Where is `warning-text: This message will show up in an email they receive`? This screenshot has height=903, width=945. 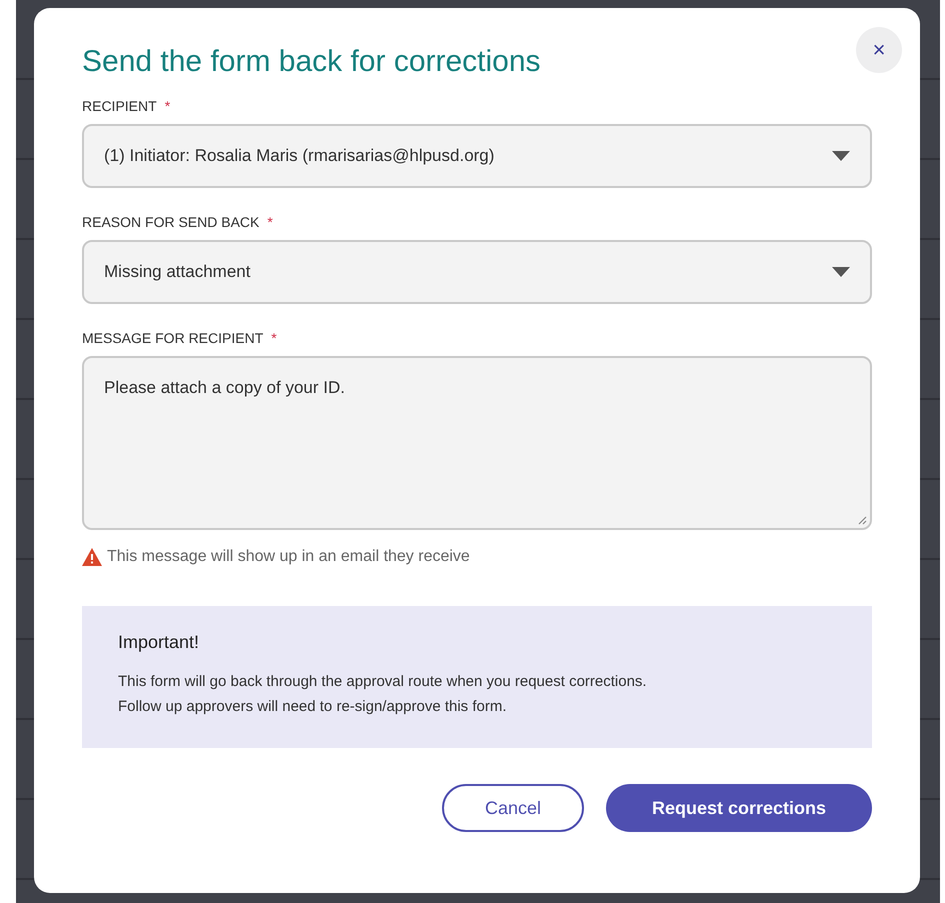
warning-text: This message will show up in an email they receive is located at coordinates (288, 557).